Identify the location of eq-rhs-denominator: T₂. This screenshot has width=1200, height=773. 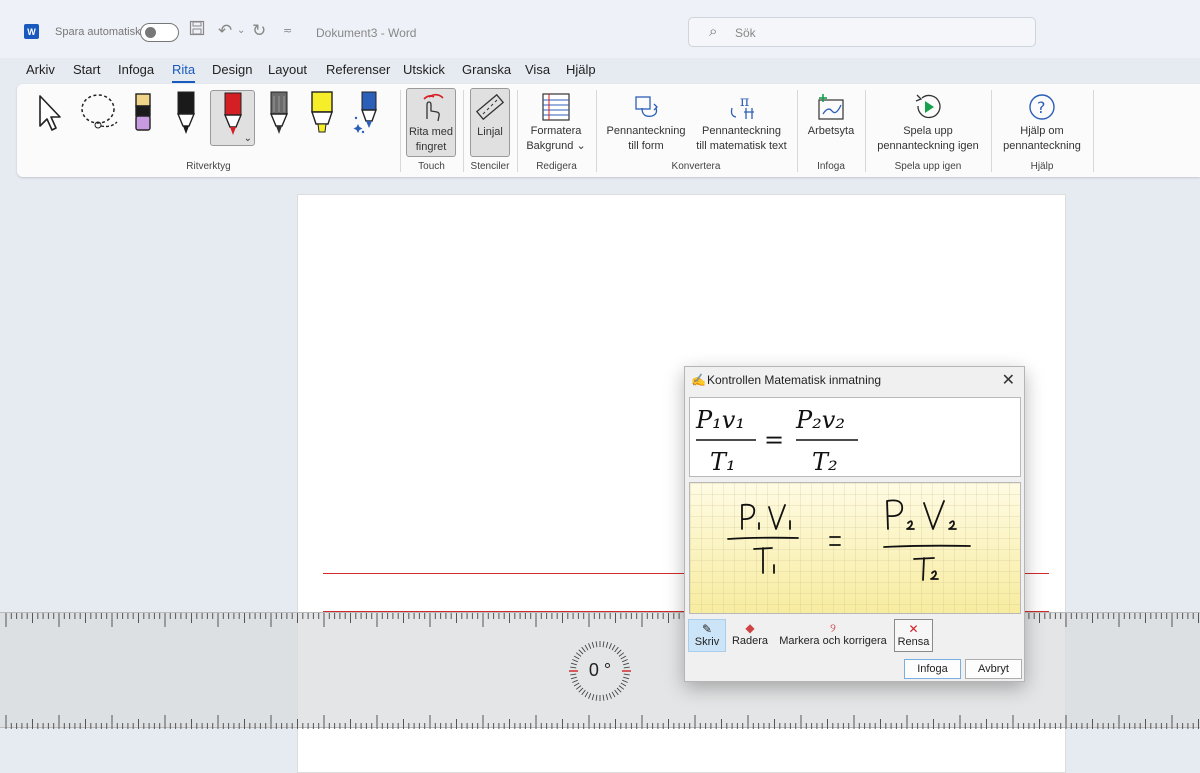
(825, 462).